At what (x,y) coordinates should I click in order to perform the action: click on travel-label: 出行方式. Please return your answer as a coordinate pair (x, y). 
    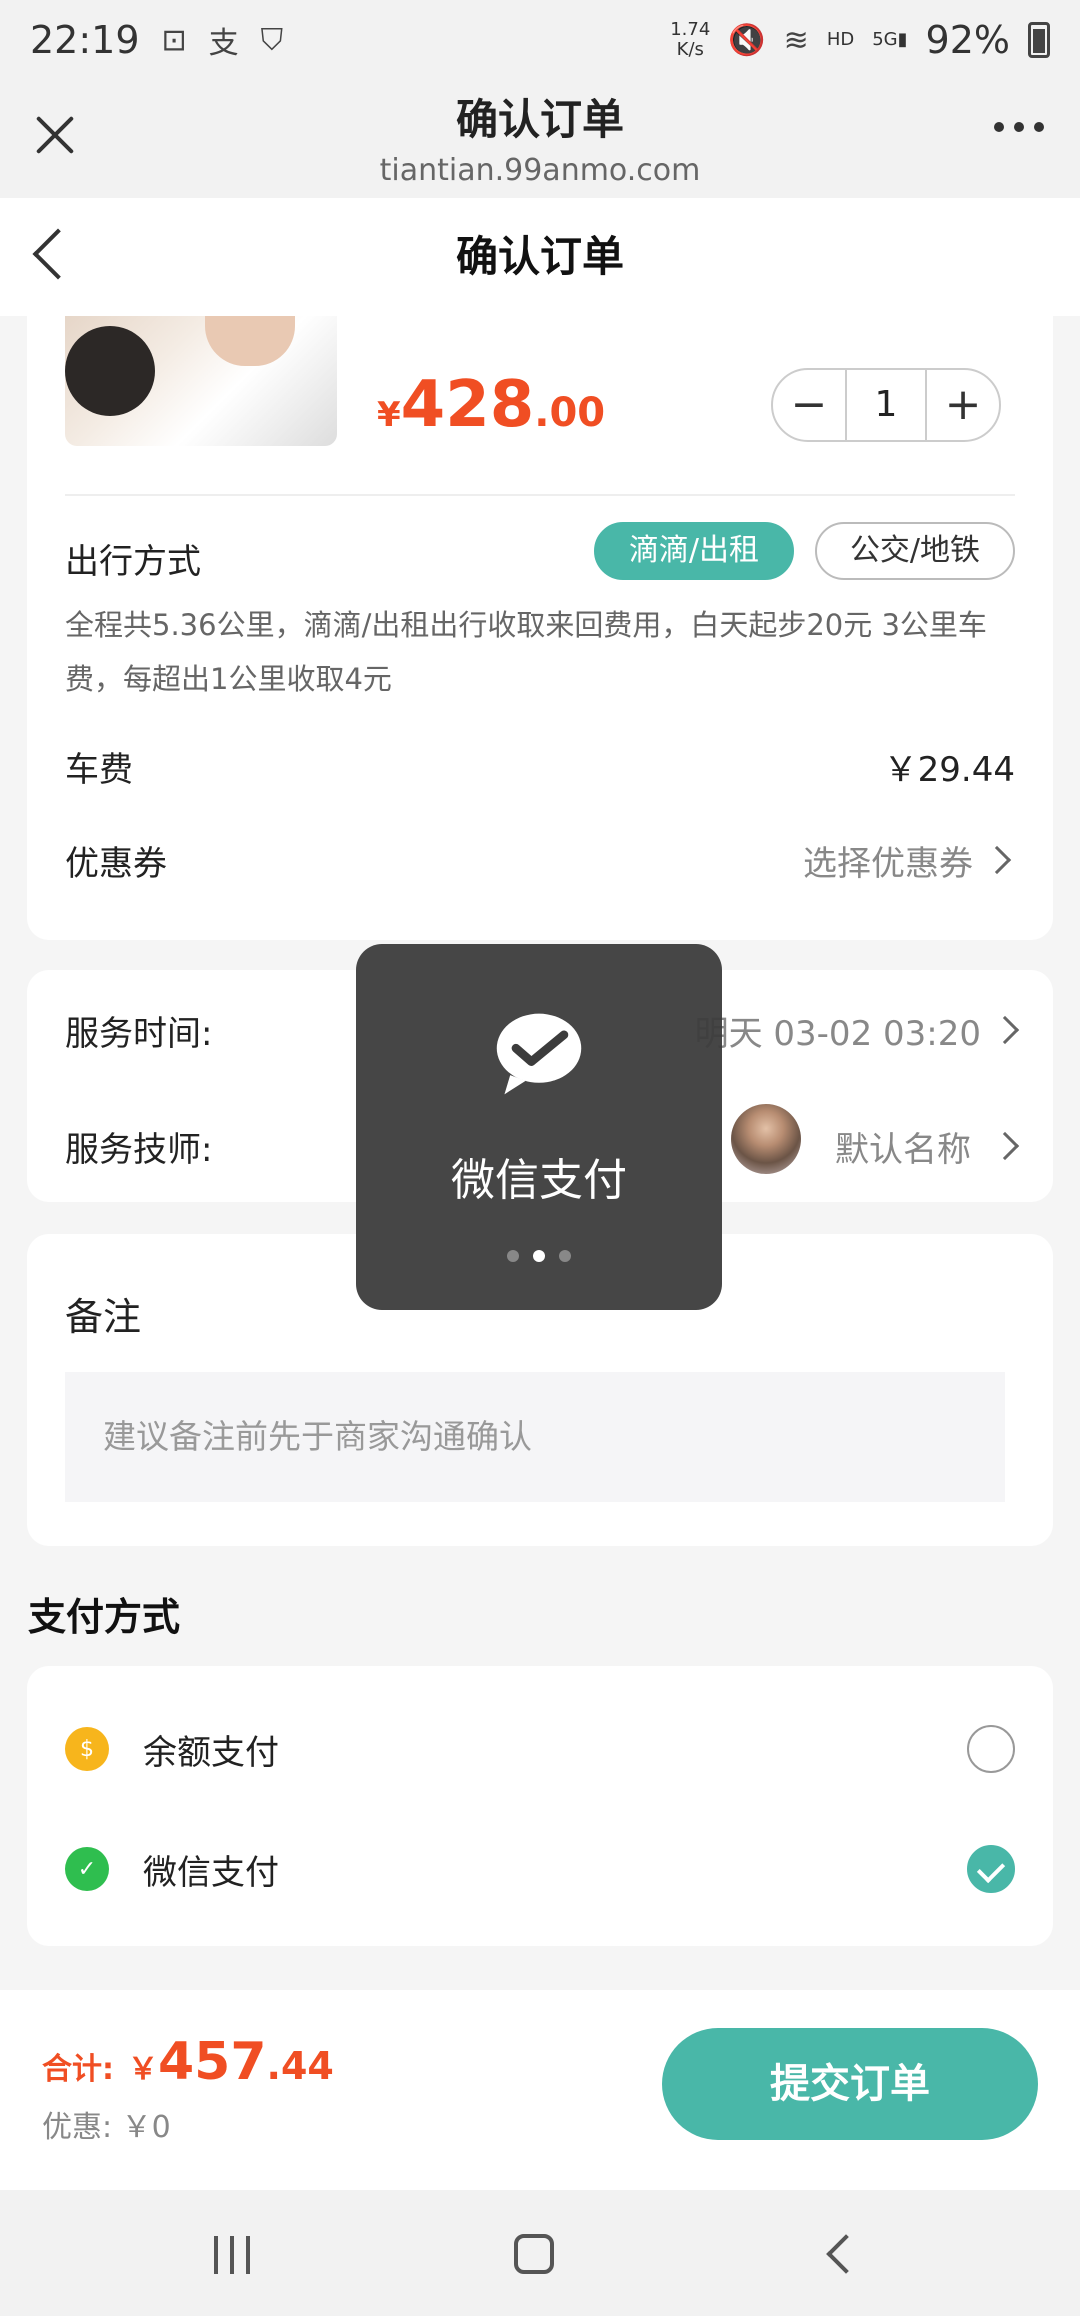
    Looking at the image, I should click on (133, 562).